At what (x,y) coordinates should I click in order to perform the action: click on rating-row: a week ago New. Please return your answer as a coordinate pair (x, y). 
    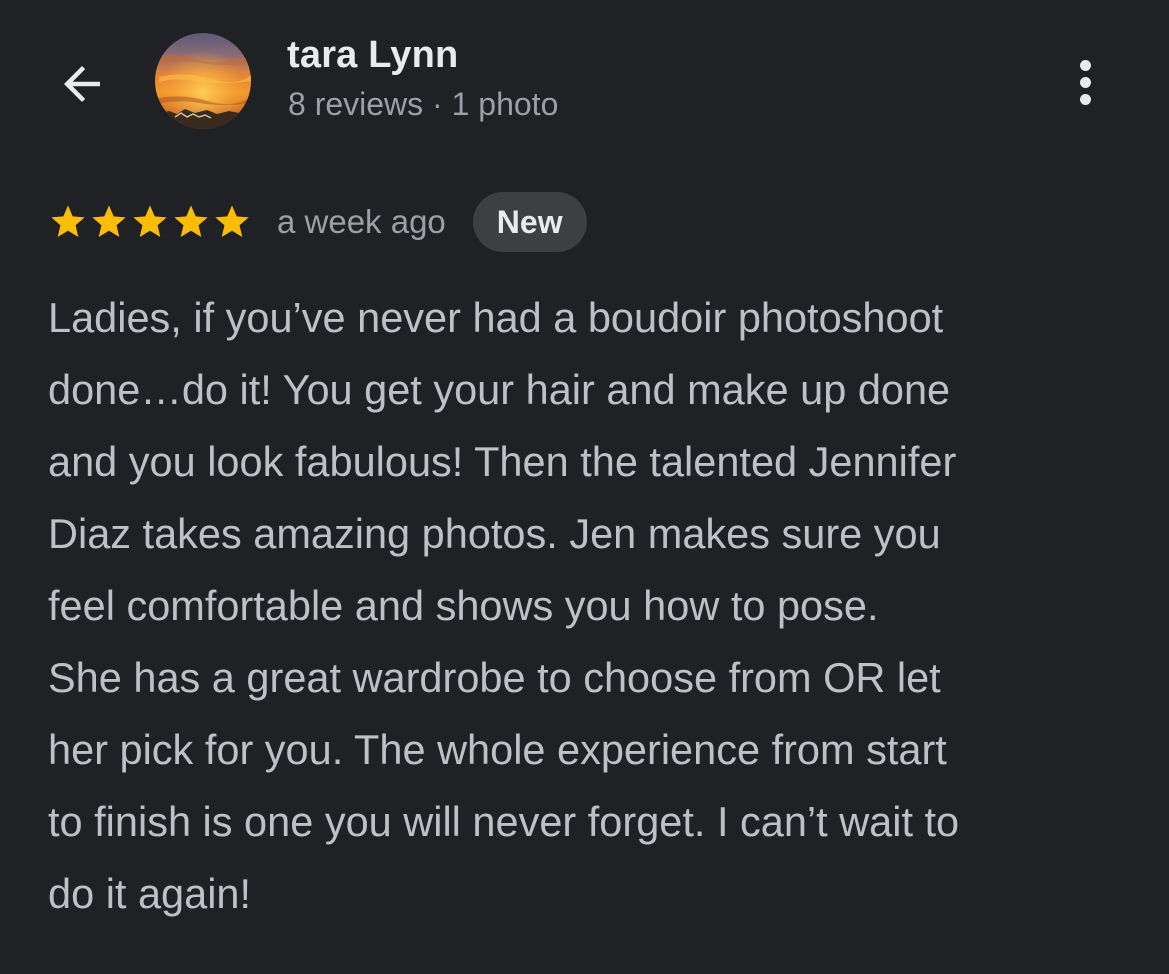
    Looking at the image, I should click on (317, 222).